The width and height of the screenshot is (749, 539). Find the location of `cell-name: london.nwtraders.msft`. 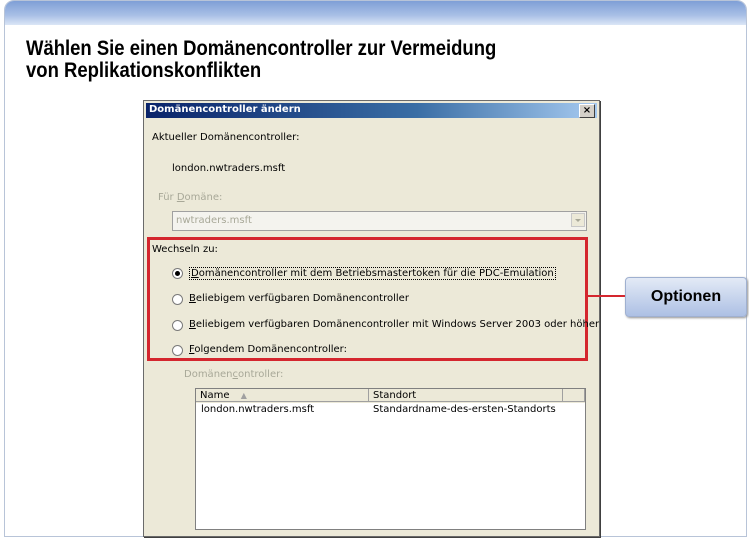

cell-name: london.nwtraders.msft is located at coordinates (258, 409).